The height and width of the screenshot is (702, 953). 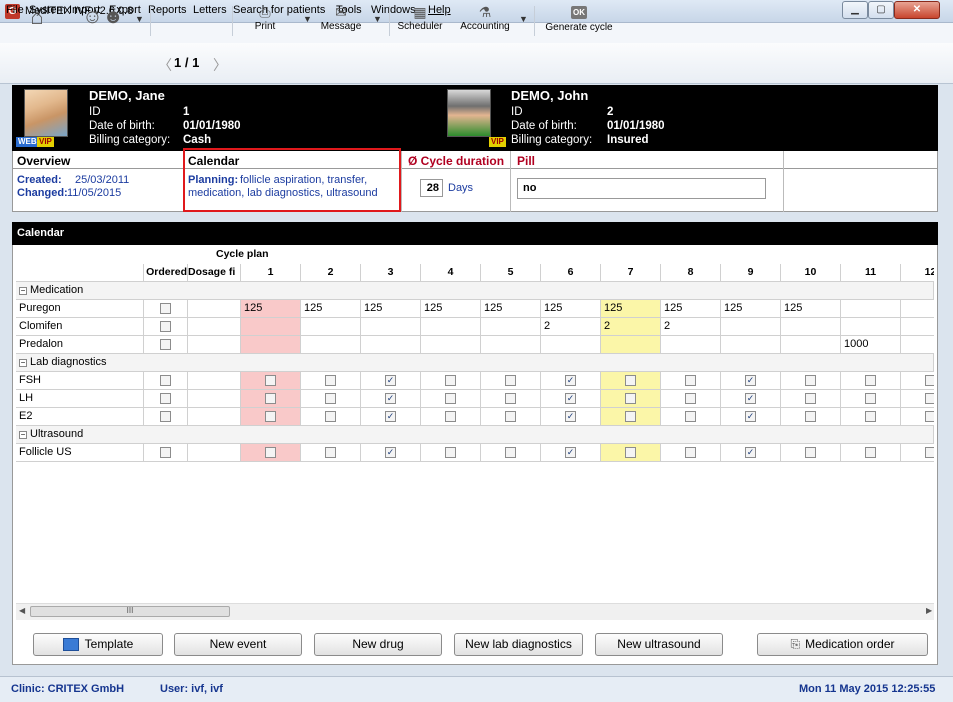 I want to click on column-header-day: 6, so click(x=571, y=273).